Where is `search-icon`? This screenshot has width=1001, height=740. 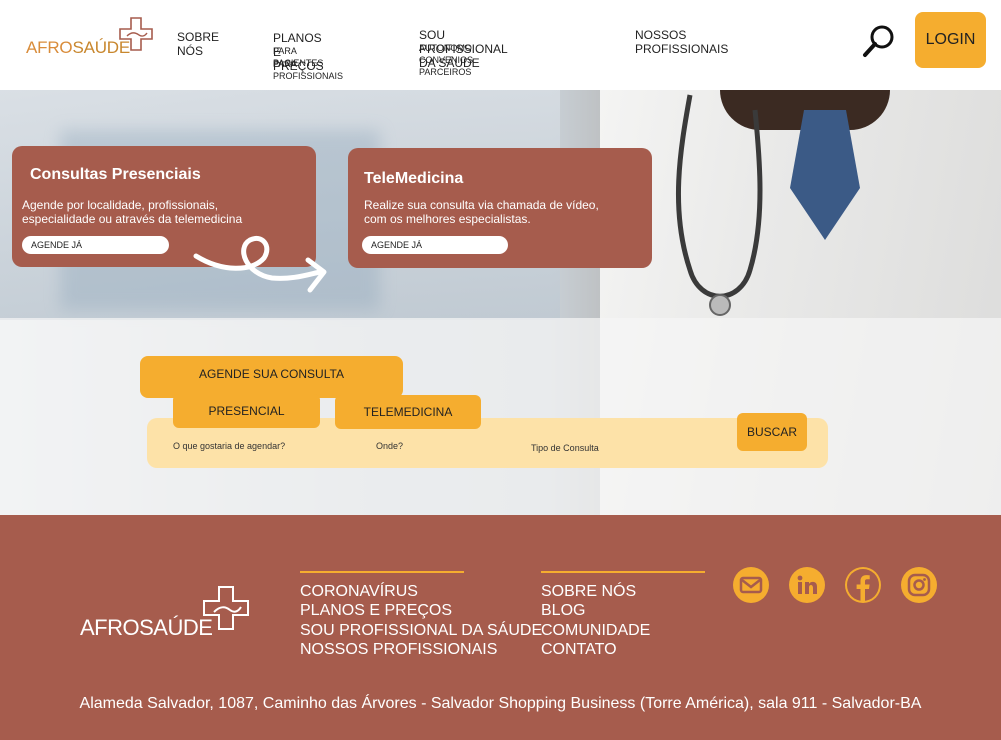
search-icon is located at coordinates (879, 41).